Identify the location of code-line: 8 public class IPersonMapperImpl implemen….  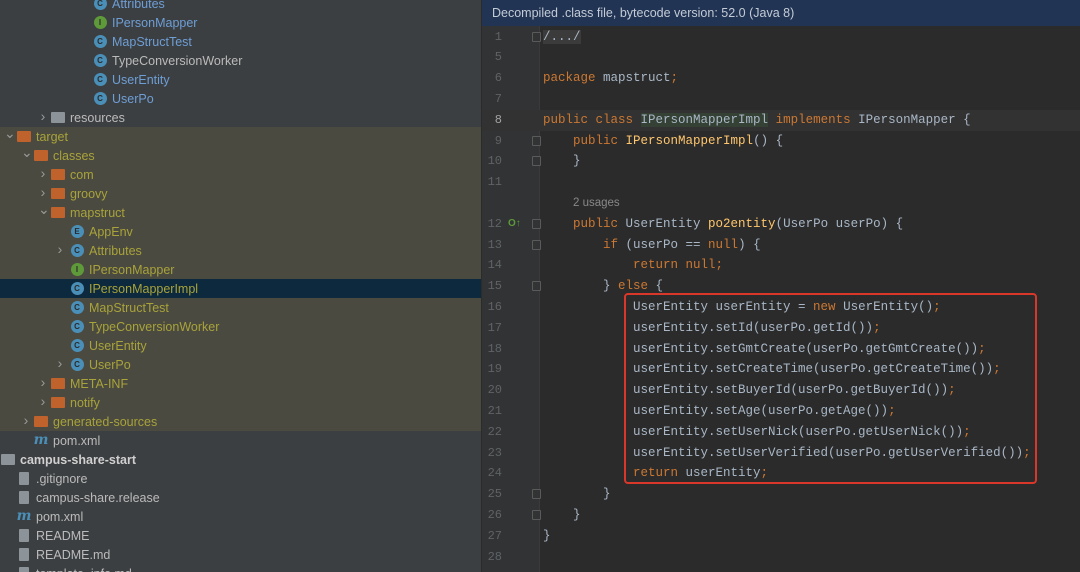
(781, 120).